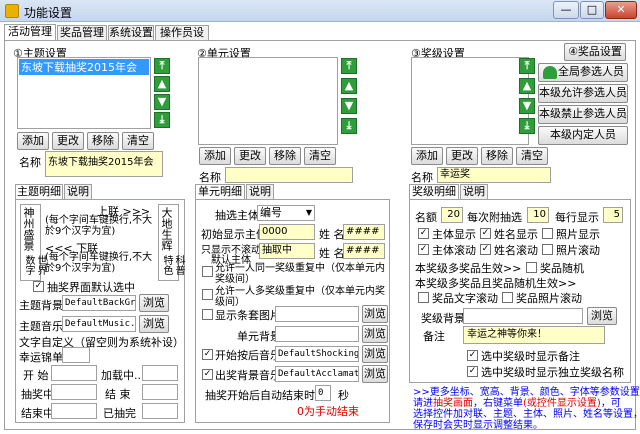 The height and width of the screenshot is (434, 640). Describe the element at coordinates (566, 10) in the screenshot. I see `minimize-button: —` at that location.